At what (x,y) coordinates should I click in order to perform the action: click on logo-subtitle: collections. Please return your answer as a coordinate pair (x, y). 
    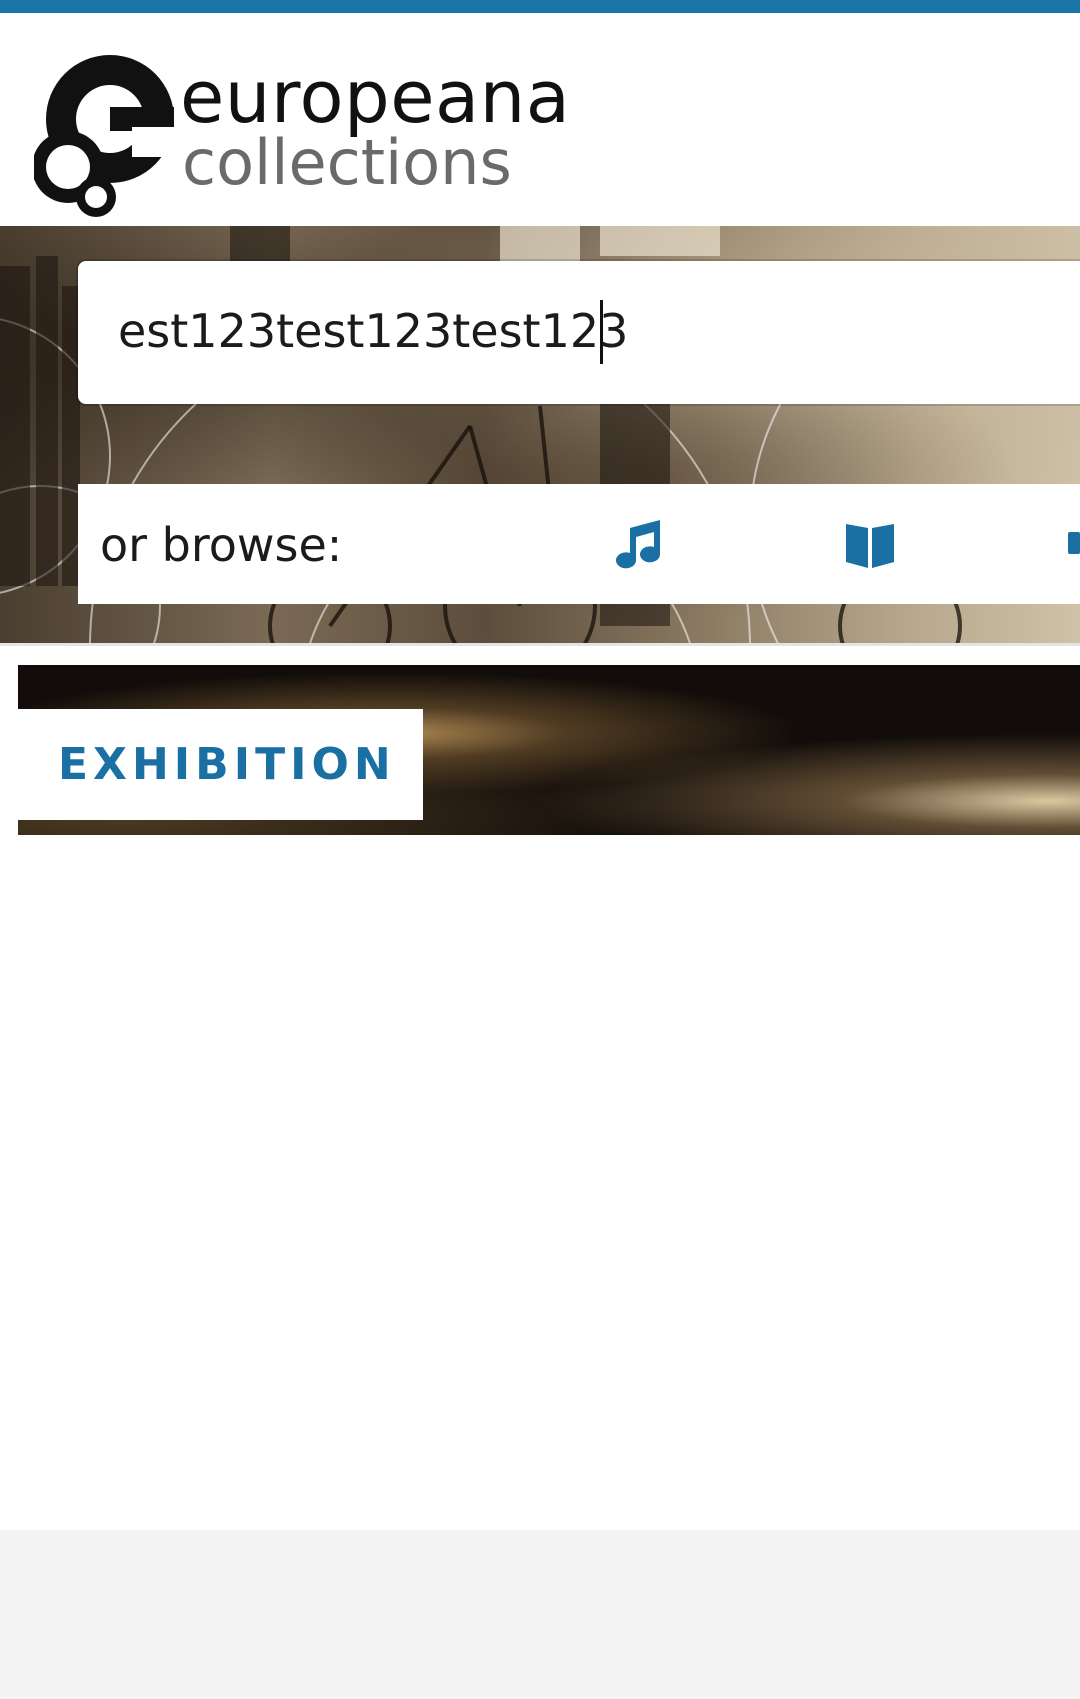
    Looking at the image, I should click on (347, 163).